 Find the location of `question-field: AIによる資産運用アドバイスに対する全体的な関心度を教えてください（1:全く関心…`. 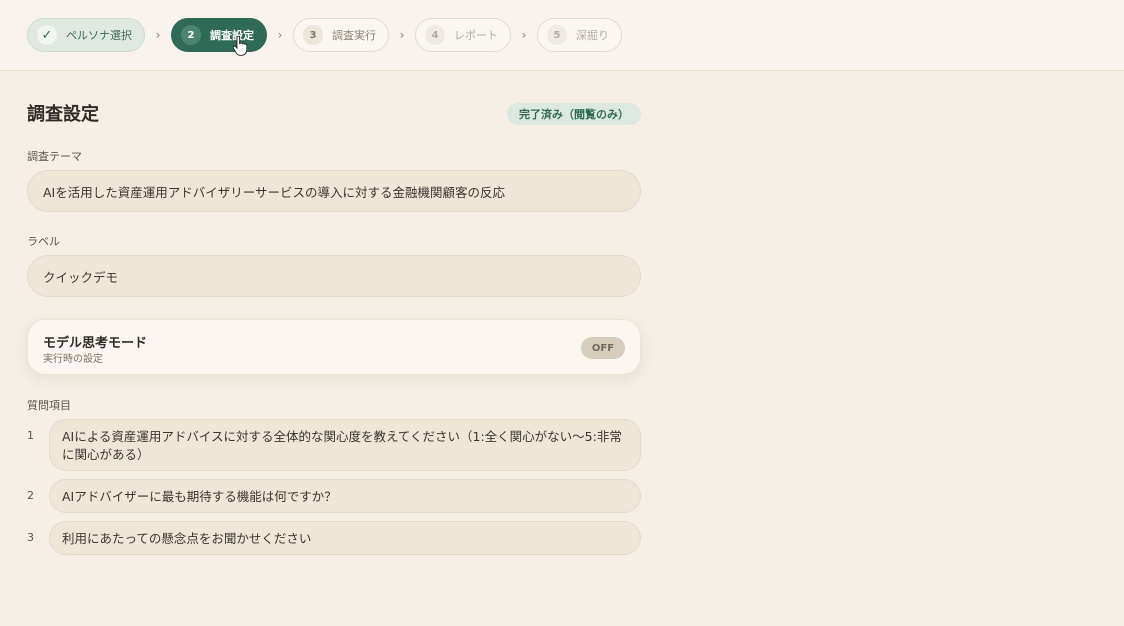

question-field: AIによる資産運用アドバイスに対する全体的な関心度を教えてください（1:全く関心… is located at coordinates (345, 445).